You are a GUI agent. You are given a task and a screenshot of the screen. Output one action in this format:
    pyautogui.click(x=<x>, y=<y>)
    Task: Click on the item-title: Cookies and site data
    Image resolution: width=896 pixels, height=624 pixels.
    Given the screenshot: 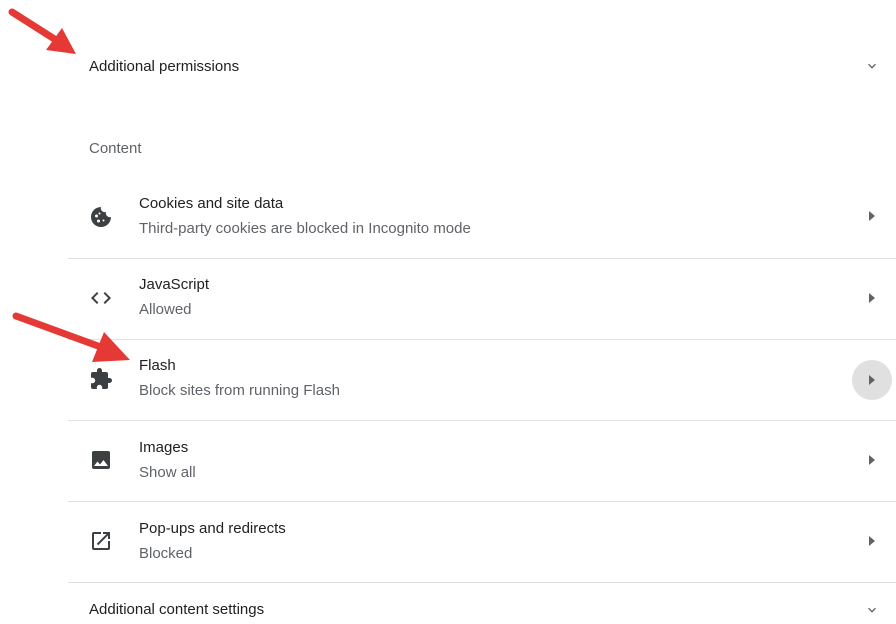 What is the action you would take?
    pyautogui.click(x=211, y=203)
    